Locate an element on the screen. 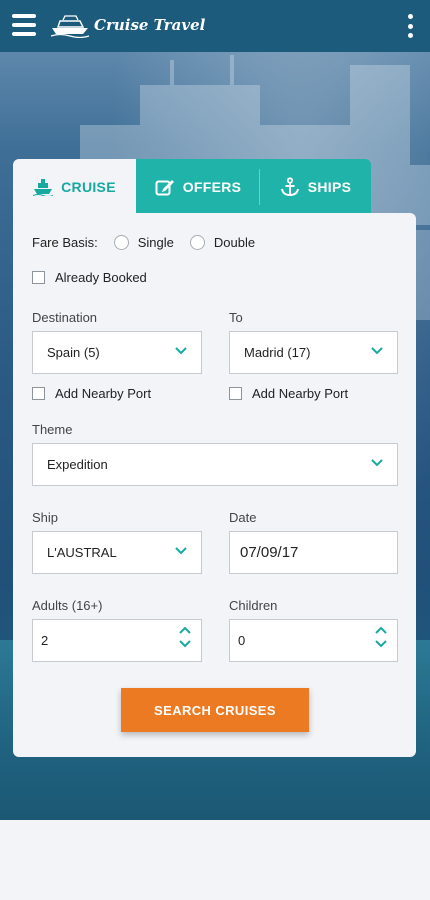  tab-offers: OFFERS is located at coordinates (198, 187).